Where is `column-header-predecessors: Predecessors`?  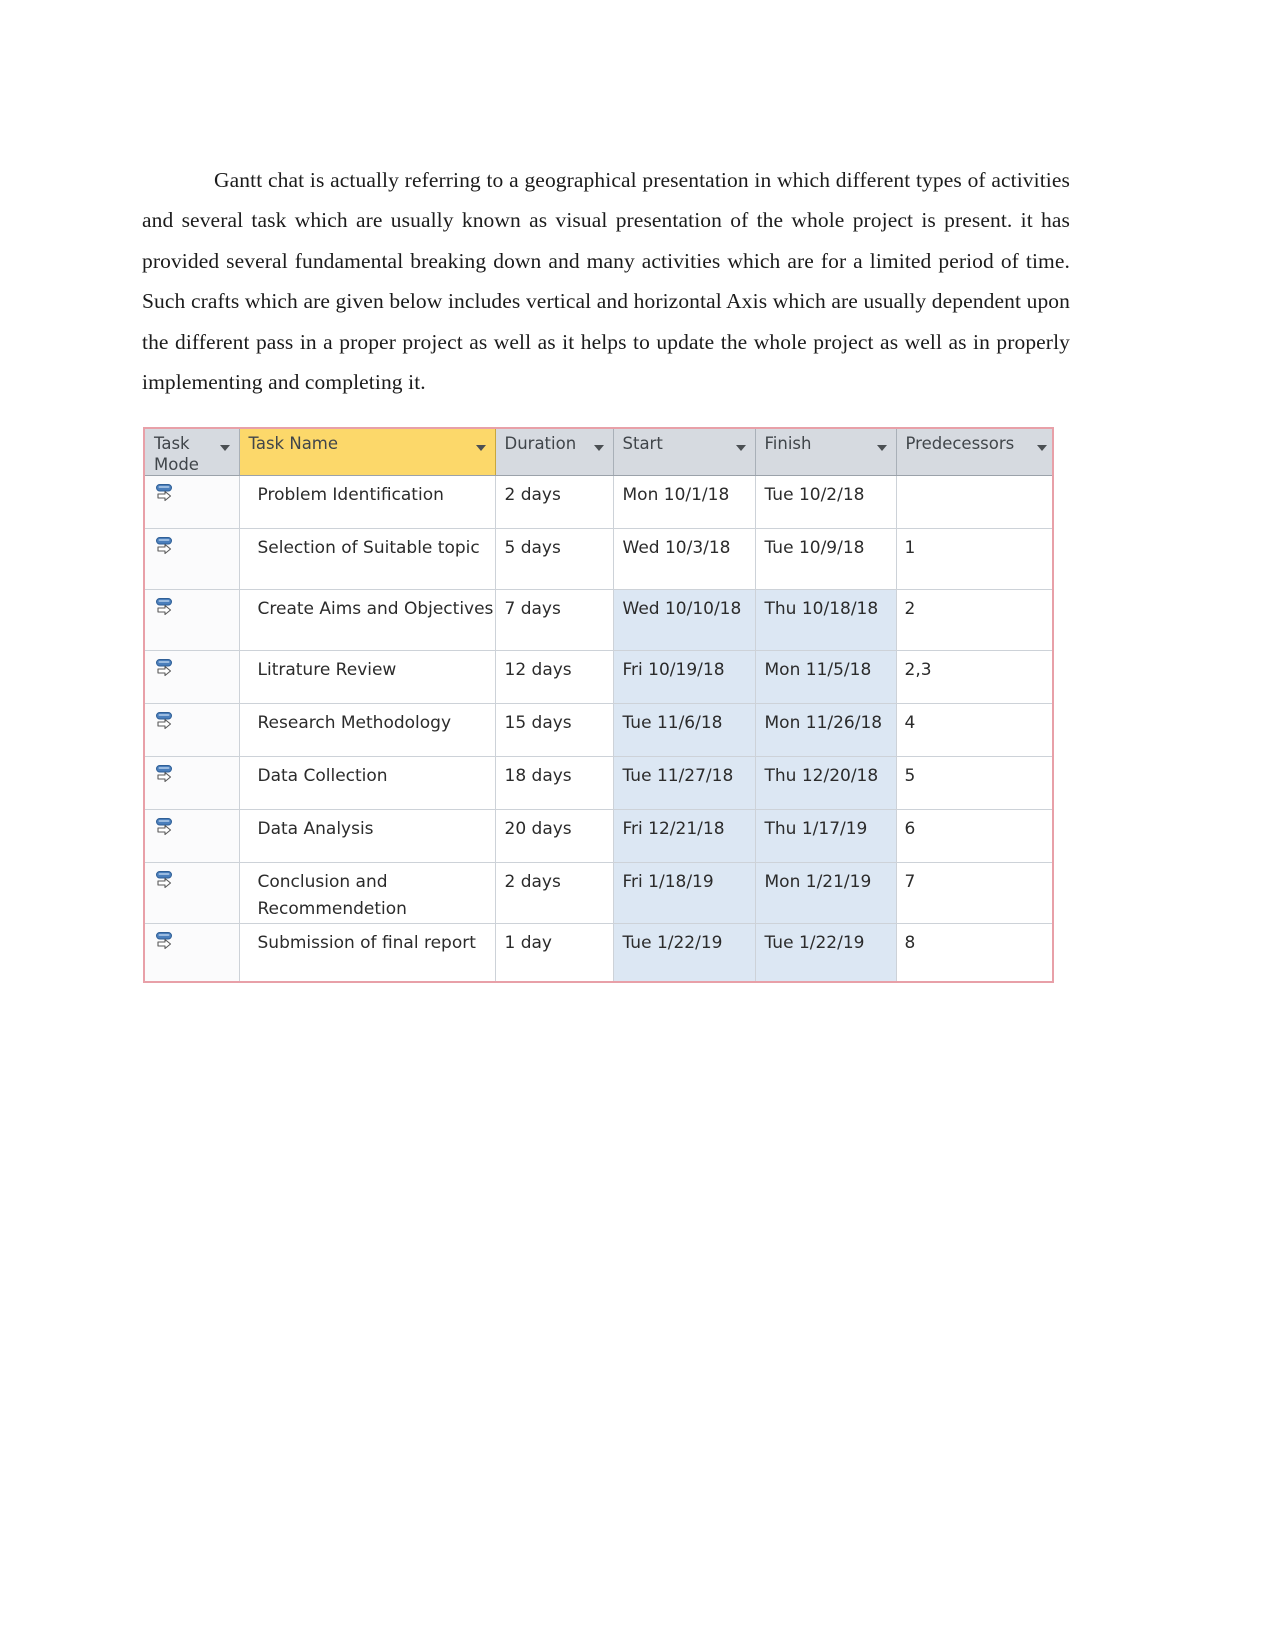 column-header-predecessors: Predecessors is located at coordinates (974, 452).